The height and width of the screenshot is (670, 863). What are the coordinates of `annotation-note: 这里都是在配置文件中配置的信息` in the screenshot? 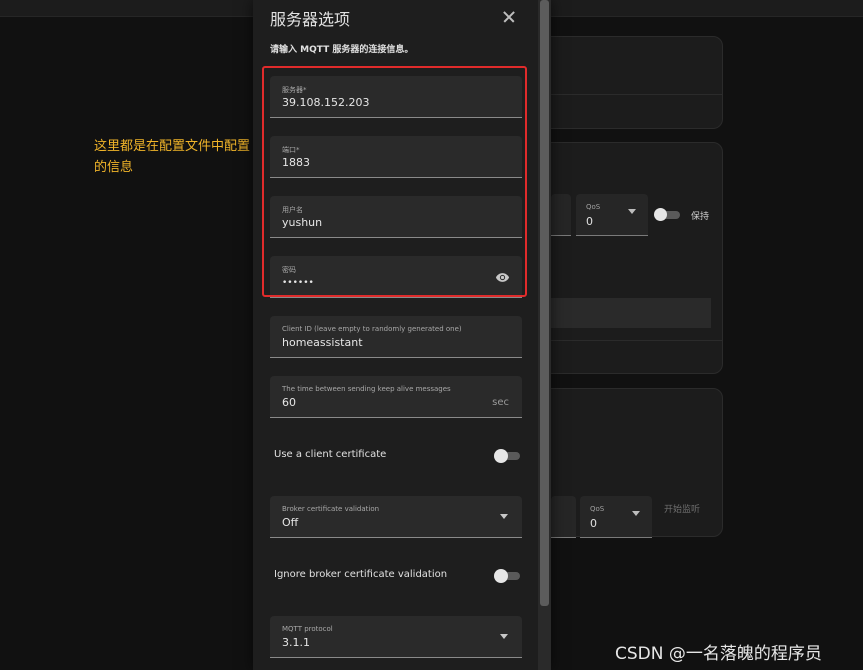 It's located at (172, 157).